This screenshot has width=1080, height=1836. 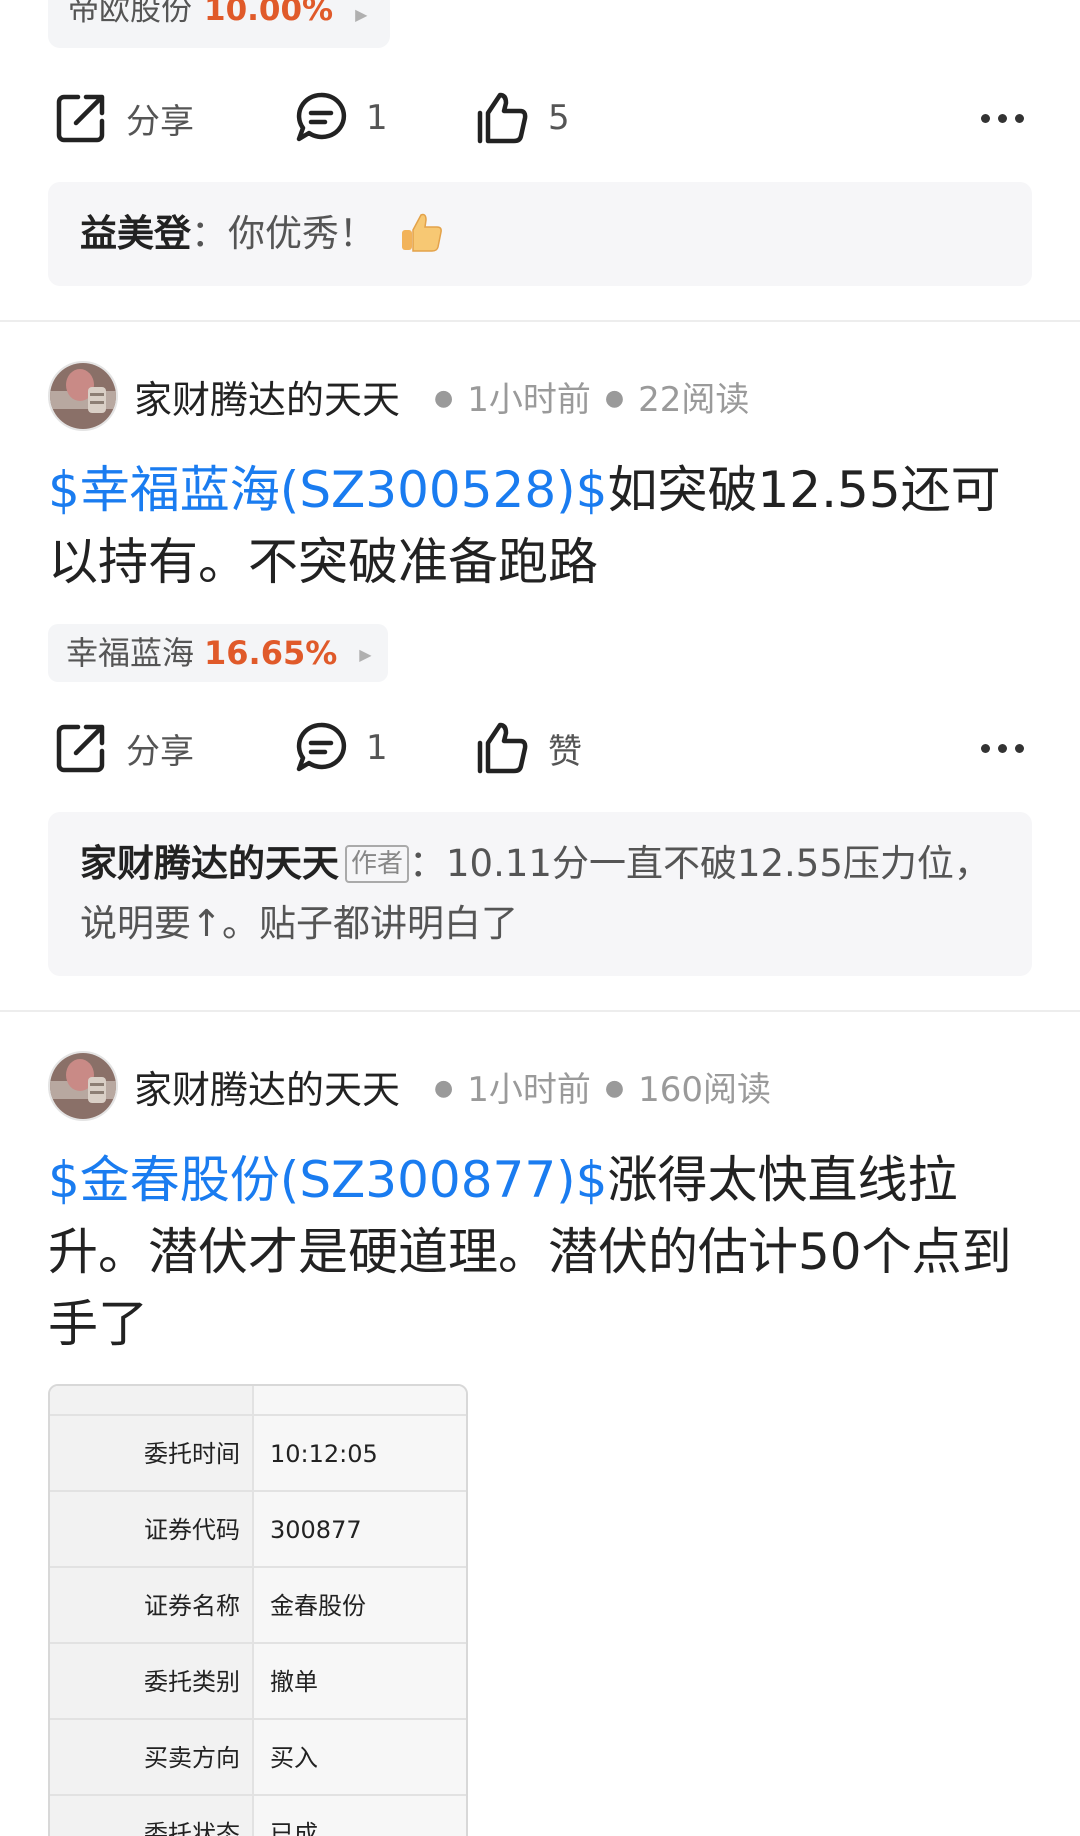 What do you see at coordinates (152, 1816) in the screenshot?
I see `row-key: 委托状态` at bounding box center [152, 1816].